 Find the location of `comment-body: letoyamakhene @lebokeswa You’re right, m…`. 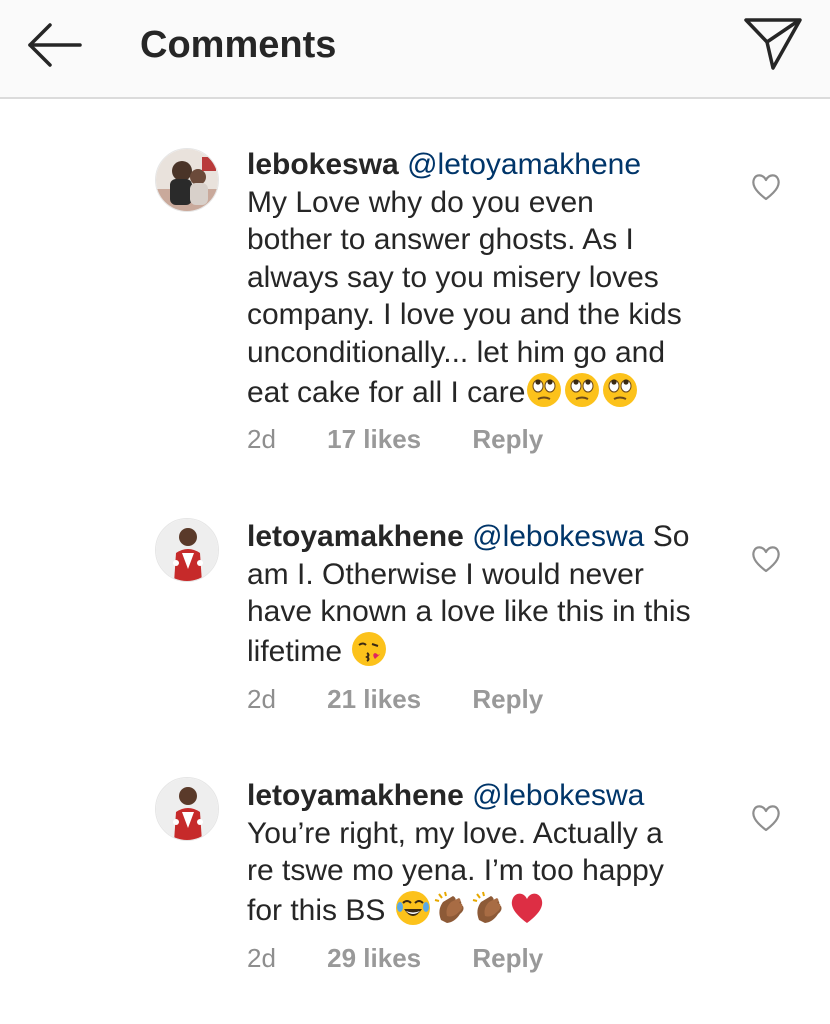

comment-body: letoyamakhene @lebokeswa You’re right, m… is located at coordinates (487, 853).